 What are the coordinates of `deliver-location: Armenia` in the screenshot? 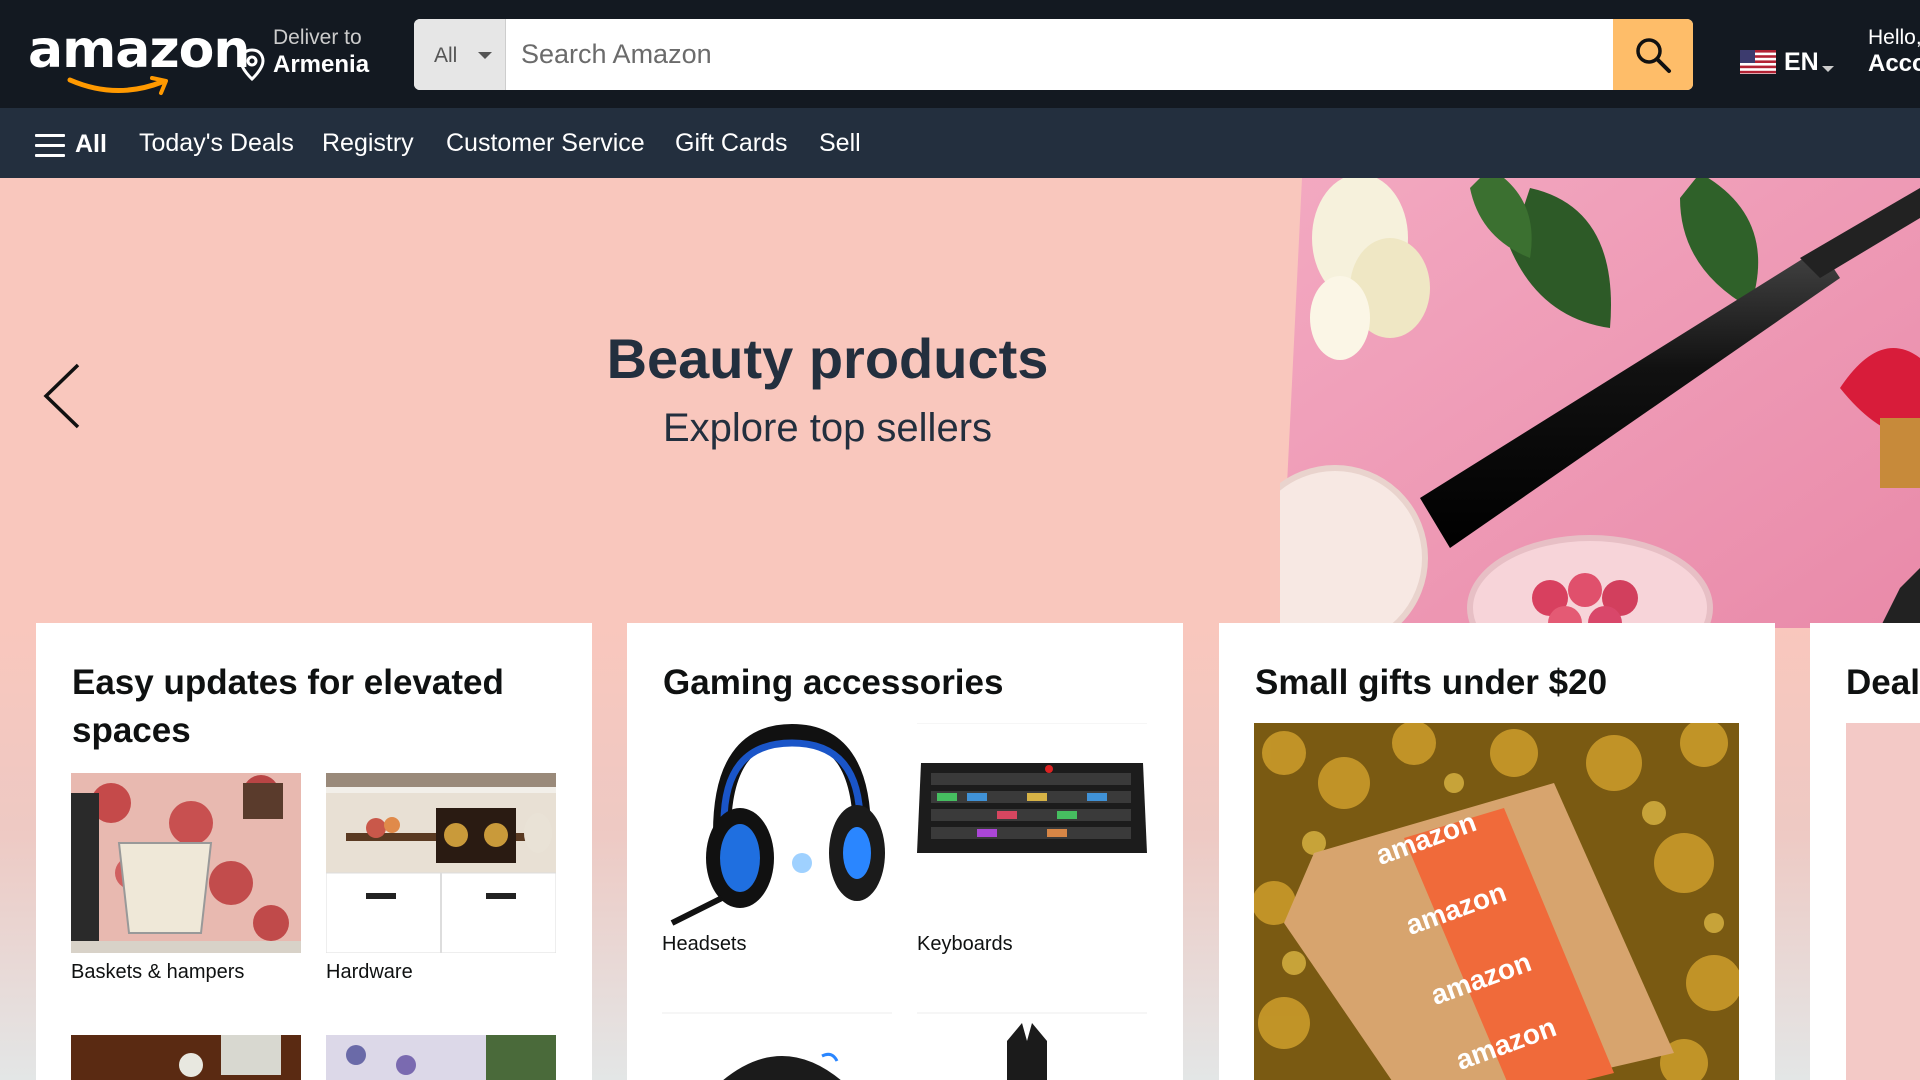 It's located at (321, 64).